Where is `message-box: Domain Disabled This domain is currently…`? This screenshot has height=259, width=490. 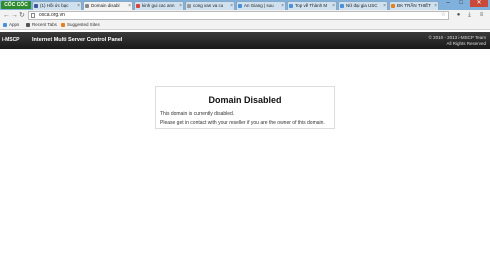
message-box: Domain Disabled This domain is currently… is located at coordinates (245, 107).